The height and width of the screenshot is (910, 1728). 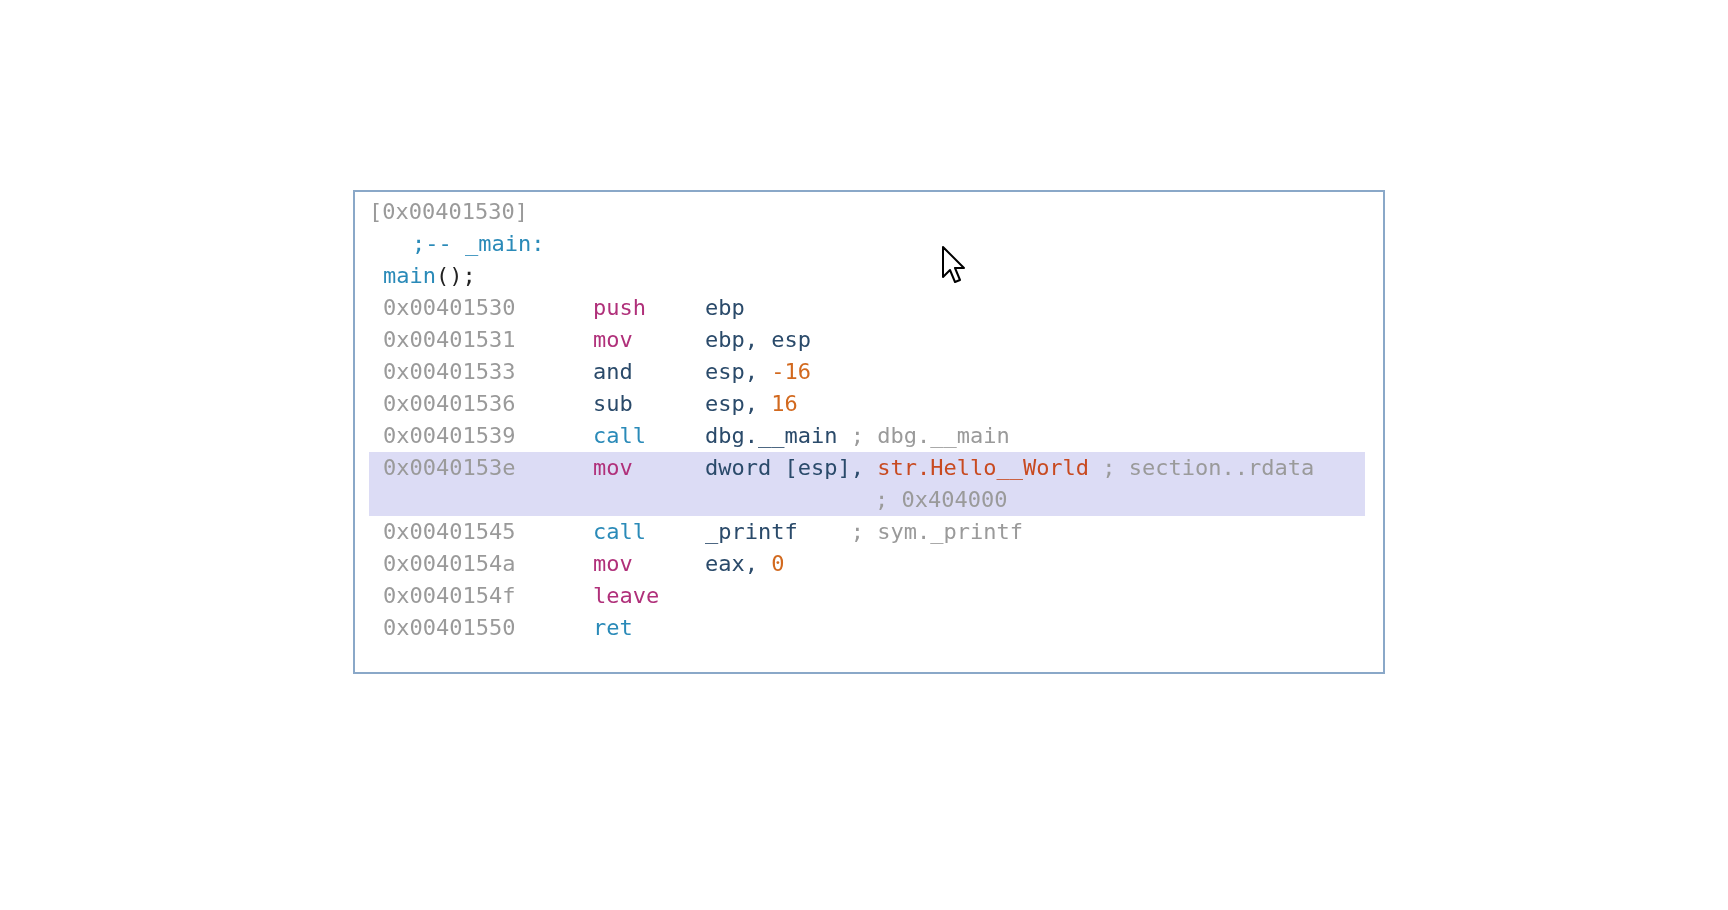 What do you see at coordinates (429, 276) in the screenshot?
I see `function-signature: main();` at bounding box center [429, 276].